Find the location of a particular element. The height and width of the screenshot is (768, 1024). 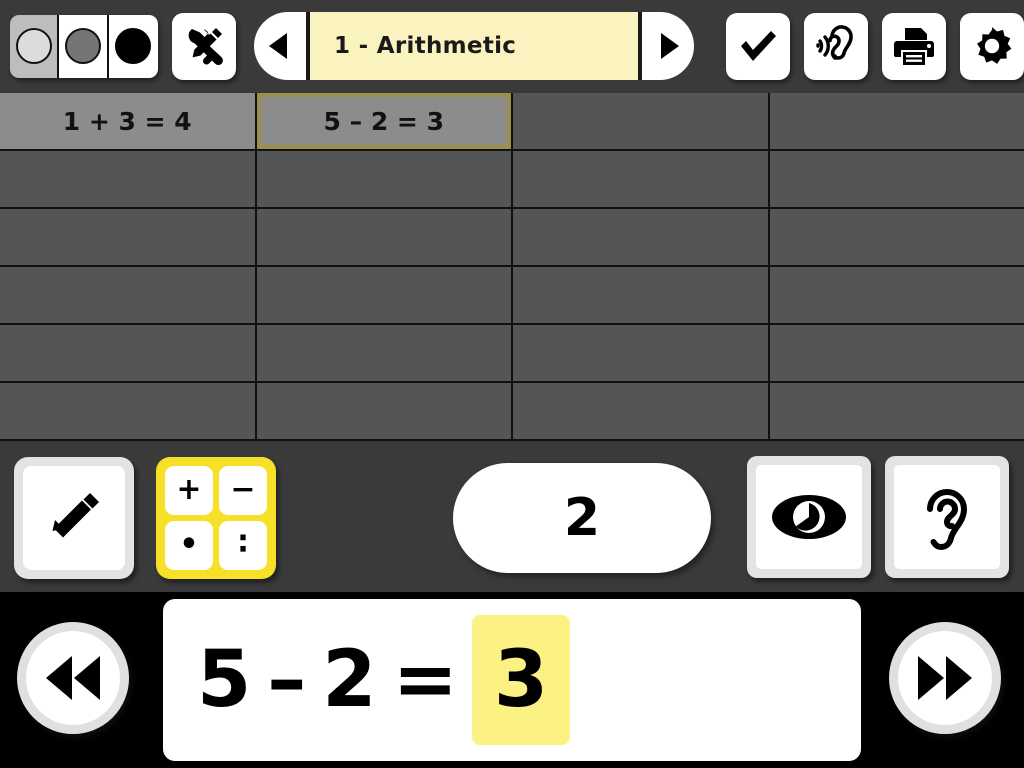

operator-minus: − is located at coordinates (243, 490).